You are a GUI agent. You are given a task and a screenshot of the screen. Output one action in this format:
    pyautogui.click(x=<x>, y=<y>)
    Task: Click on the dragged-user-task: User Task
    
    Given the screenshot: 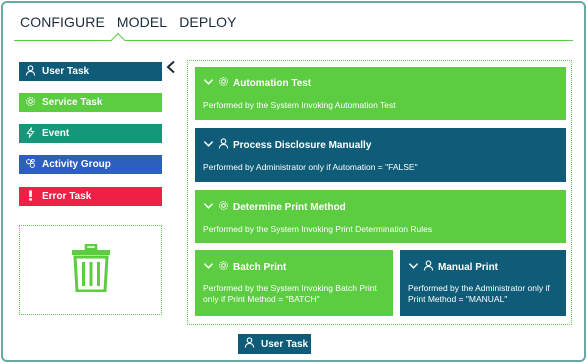 What is the action you would take?
    pyautogui.click(x=274, y=344)
    